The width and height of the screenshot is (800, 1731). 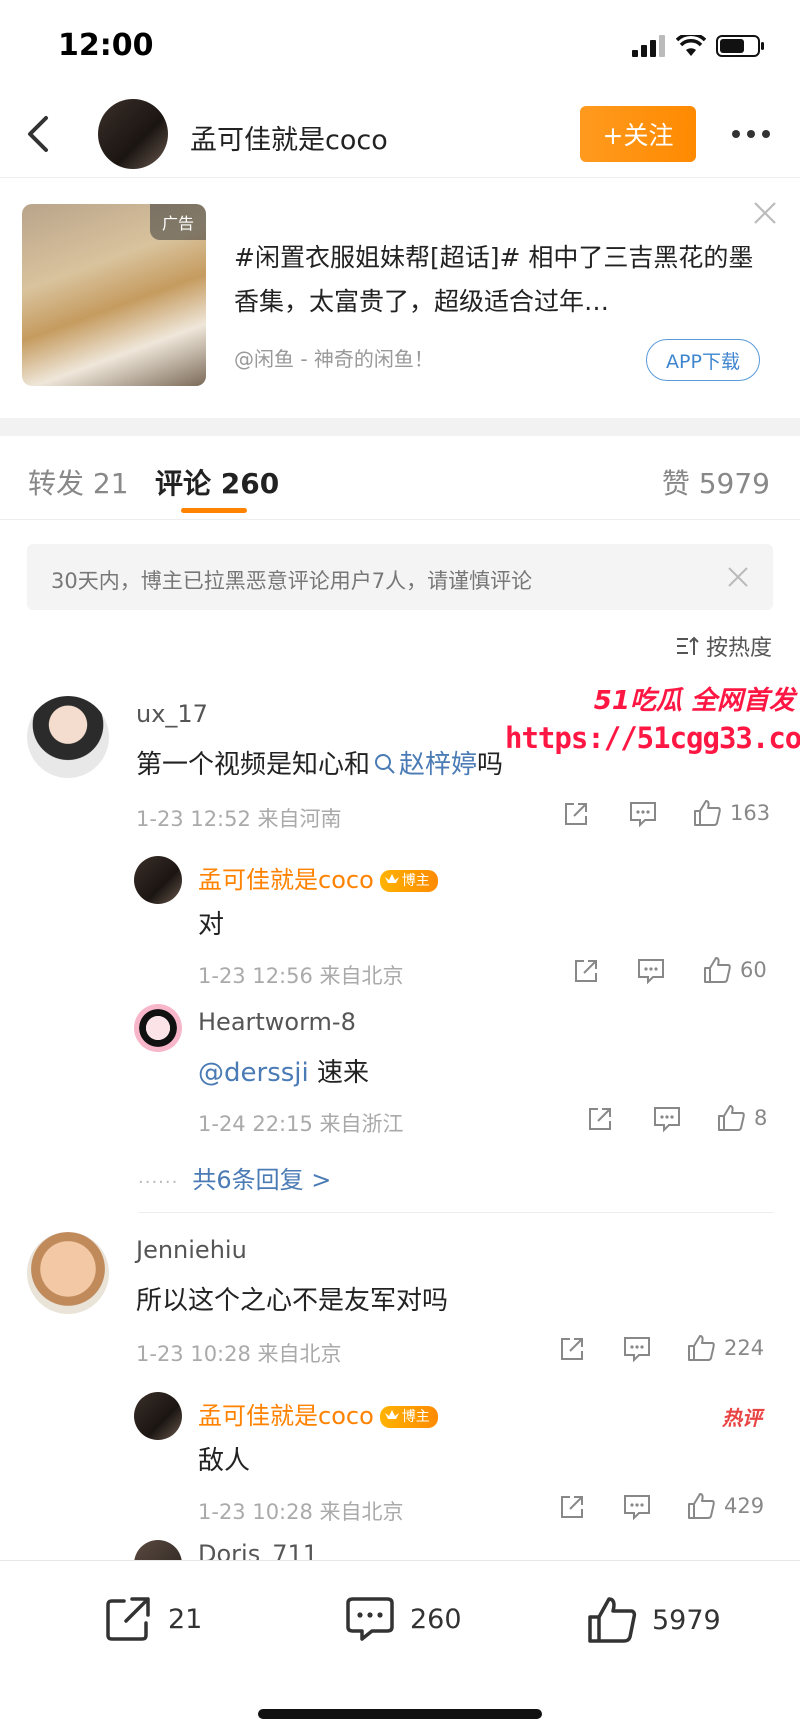 I want to click on comment-text: 所以这个之心不是友军对吗, so click(x=292, y=1301).